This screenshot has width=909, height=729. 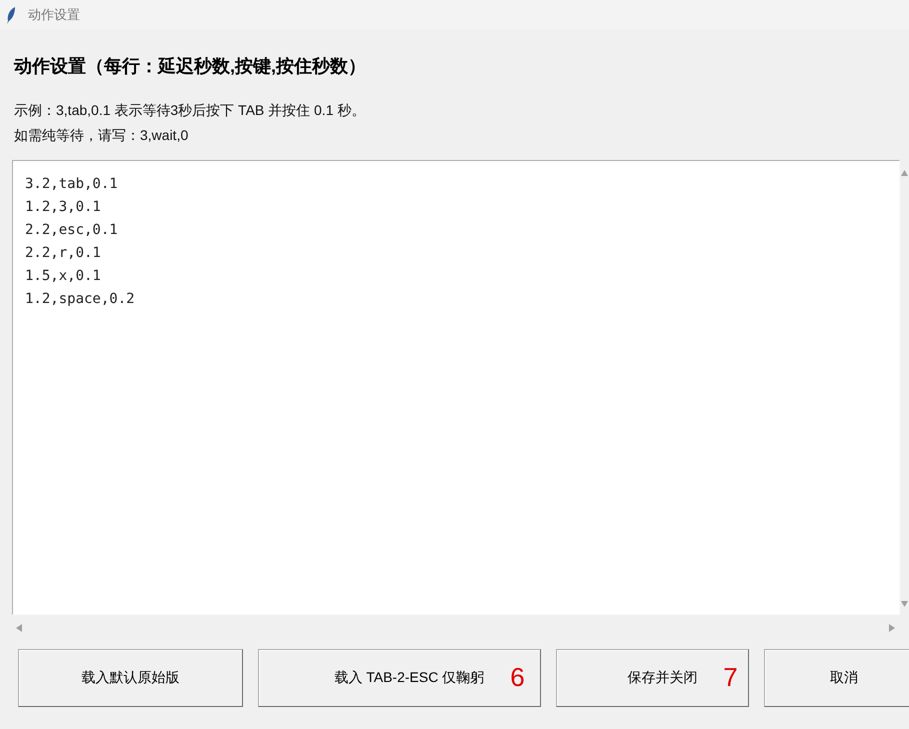 I want to click on code-line: 1.2,space,0.2, so click(x=80, y=299).